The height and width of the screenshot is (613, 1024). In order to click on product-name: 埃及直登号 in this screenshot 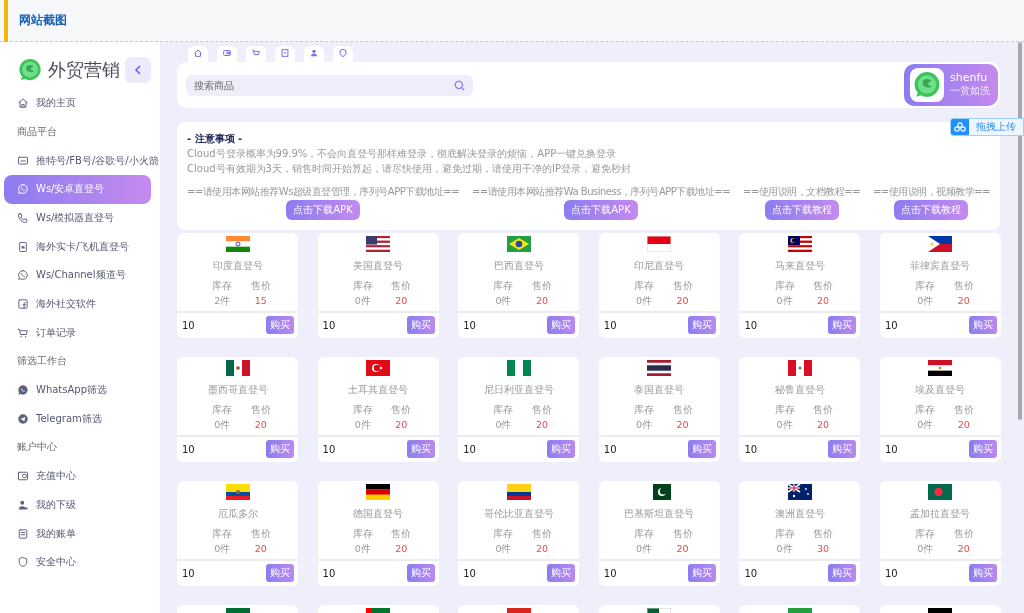, I will do `click(940, 390)`.